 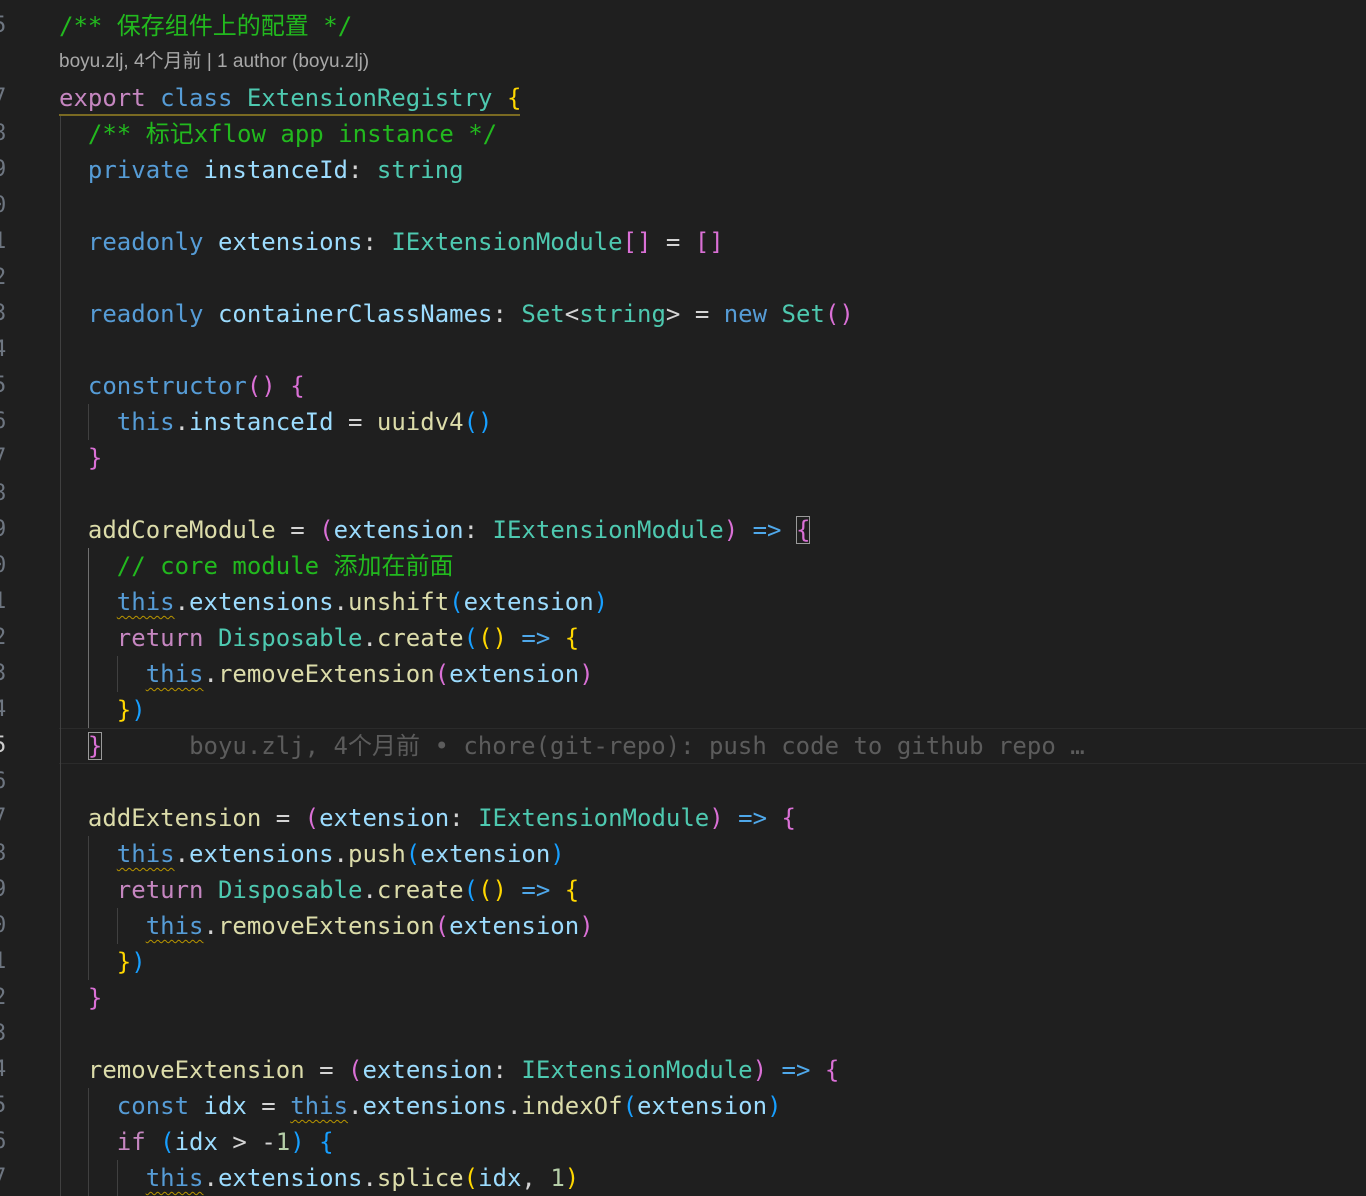 I want to click on line-number: 6, so click(x=3, y=422).